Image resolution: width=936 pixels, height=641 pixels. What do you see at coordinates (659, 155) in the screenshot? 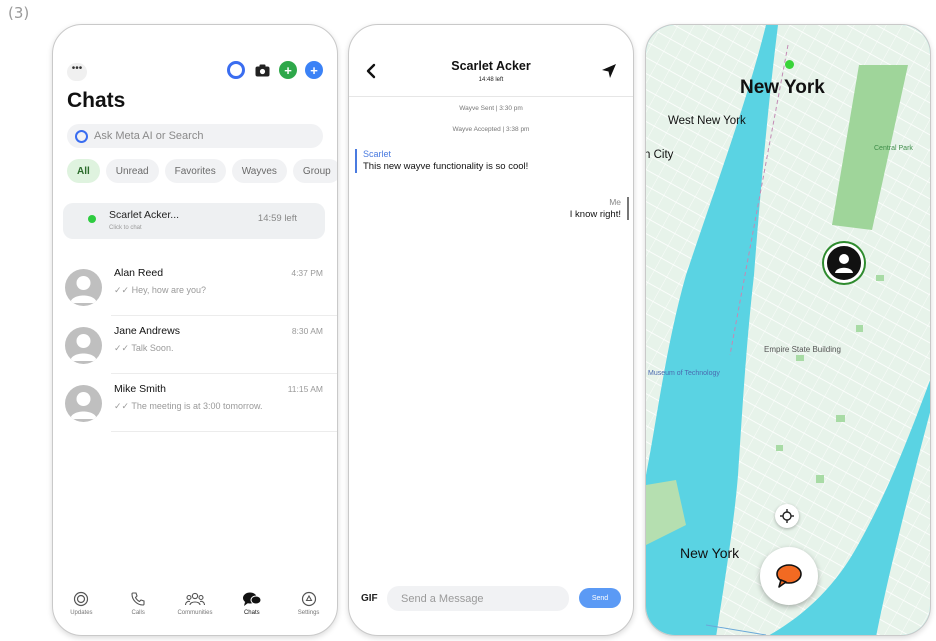
I see `map-label-city: n City` at bounding box center [659, 155].